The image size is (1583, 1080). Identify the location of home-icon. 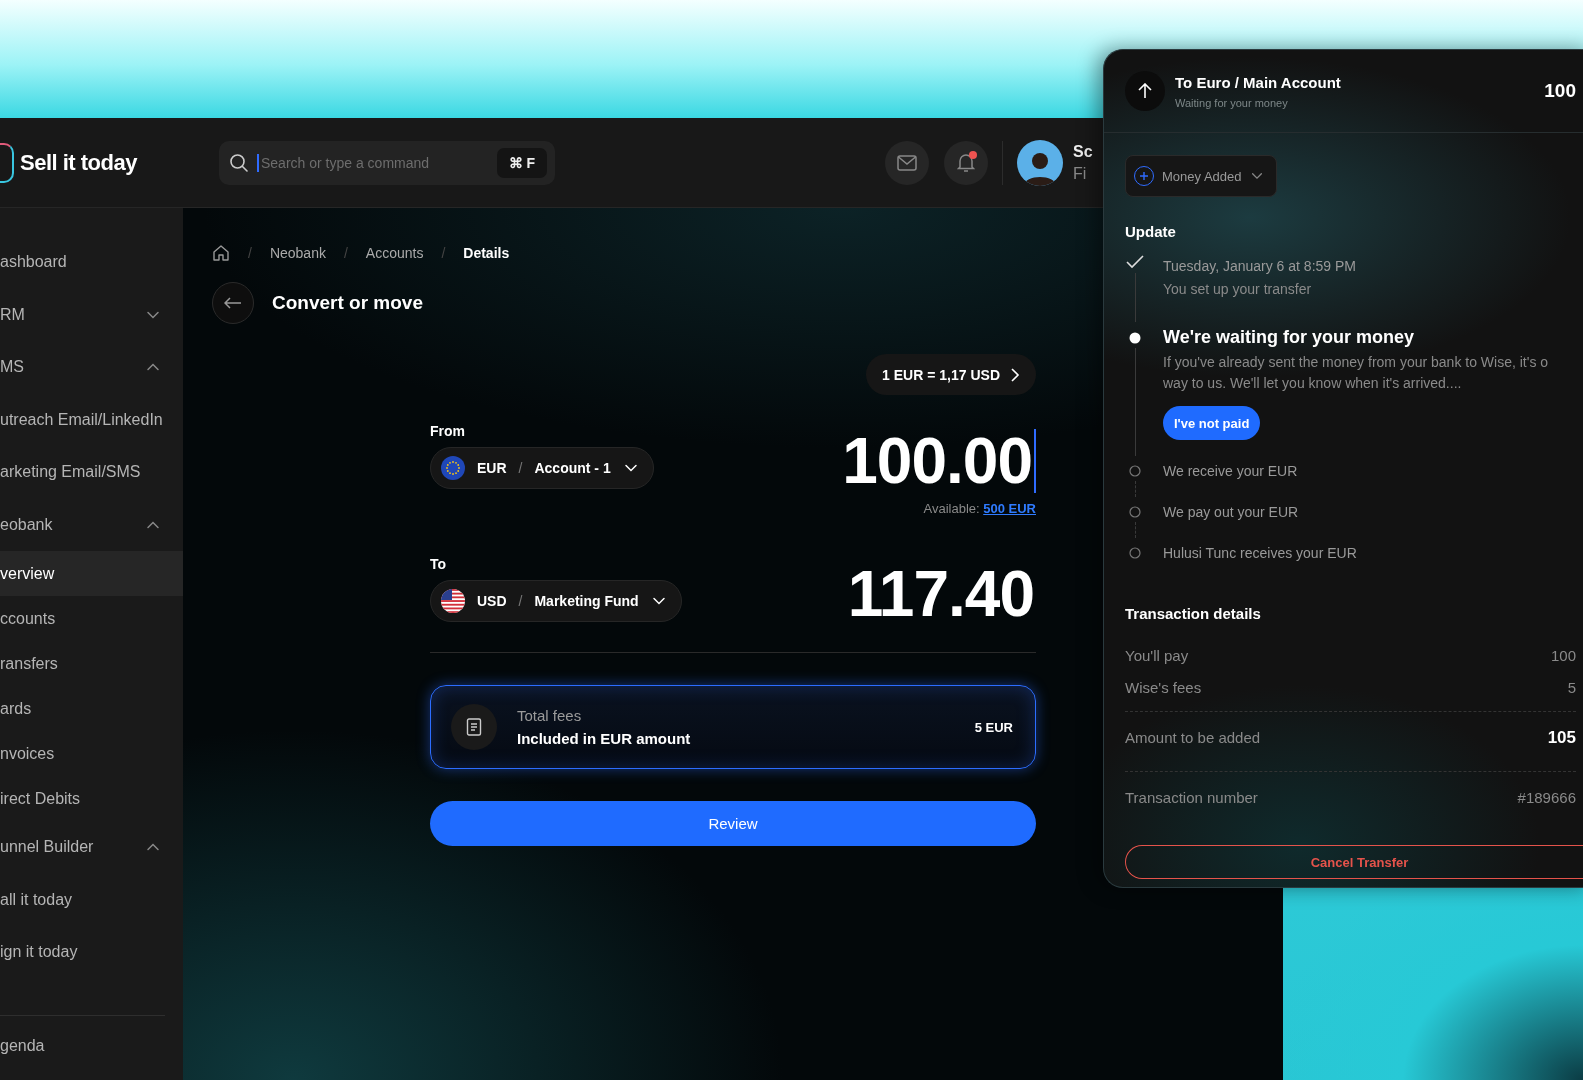
(221, 253).